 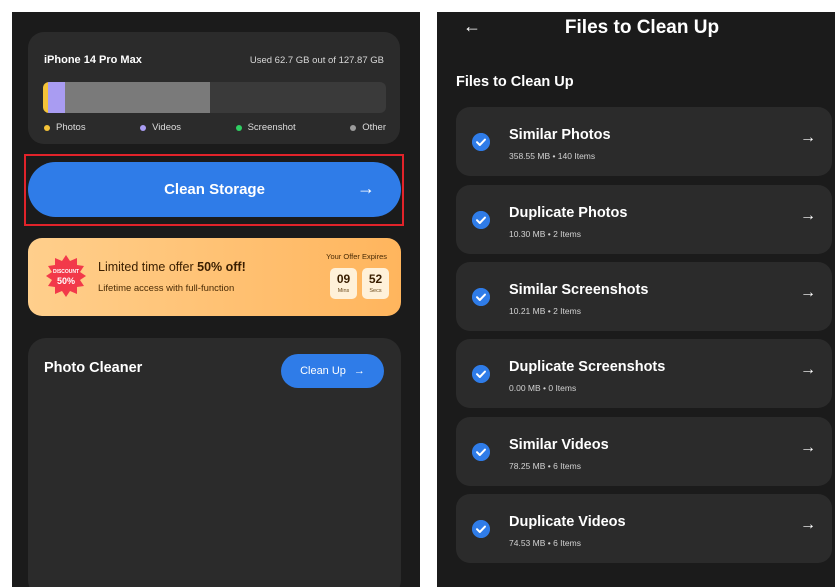 I want to click on storage-legend: Photos Videos Screenshot Other, so click(x=215, y=127).